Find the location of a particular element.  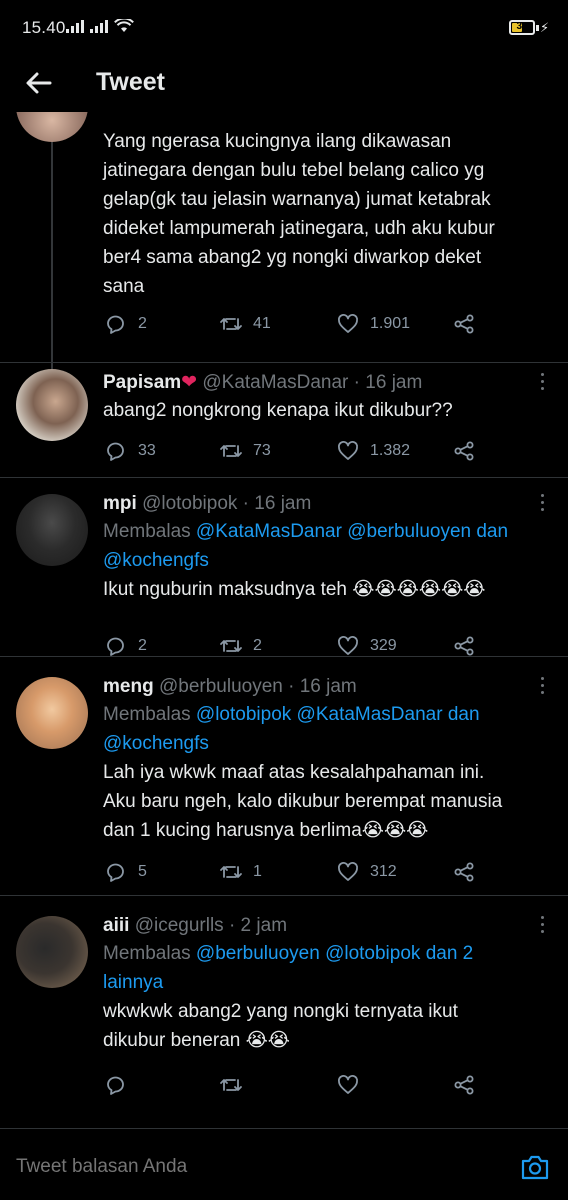

reply-button: 5 is located at coordinates (125, 872).